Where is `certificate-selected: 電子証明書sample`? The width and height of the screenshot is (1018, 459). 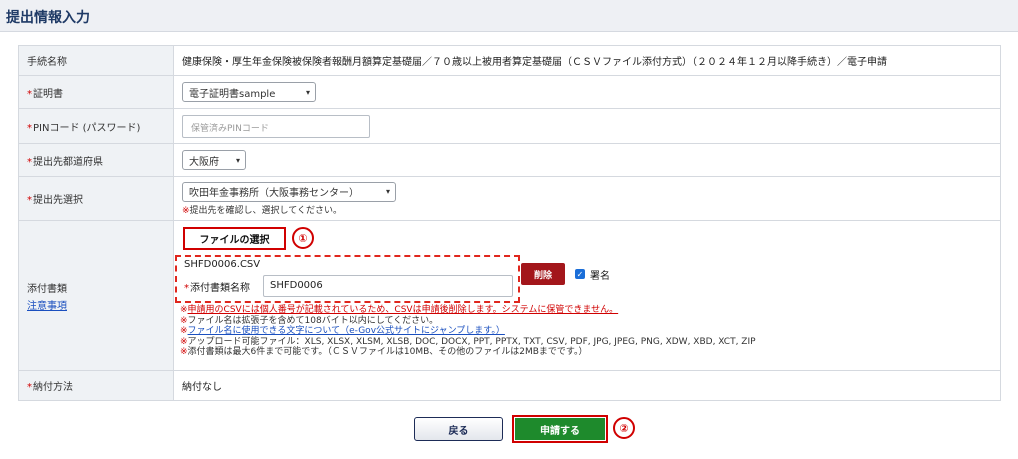 certificate-selected: 電子証明書sample is located at coordinates (232, 94).